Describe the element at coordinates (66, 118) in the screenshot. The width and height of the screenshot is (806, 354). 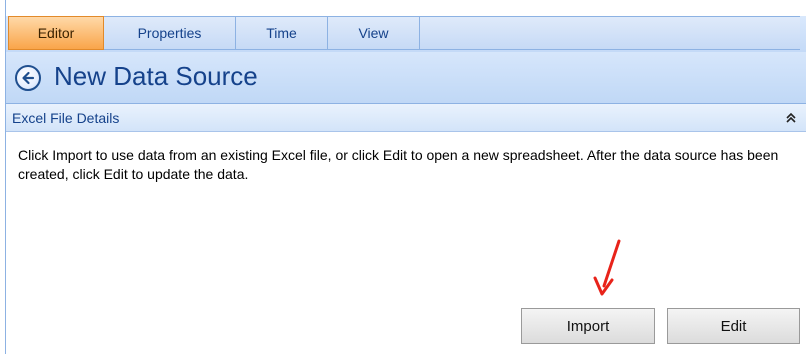
I see `section-title: Excel File Details` at that location.